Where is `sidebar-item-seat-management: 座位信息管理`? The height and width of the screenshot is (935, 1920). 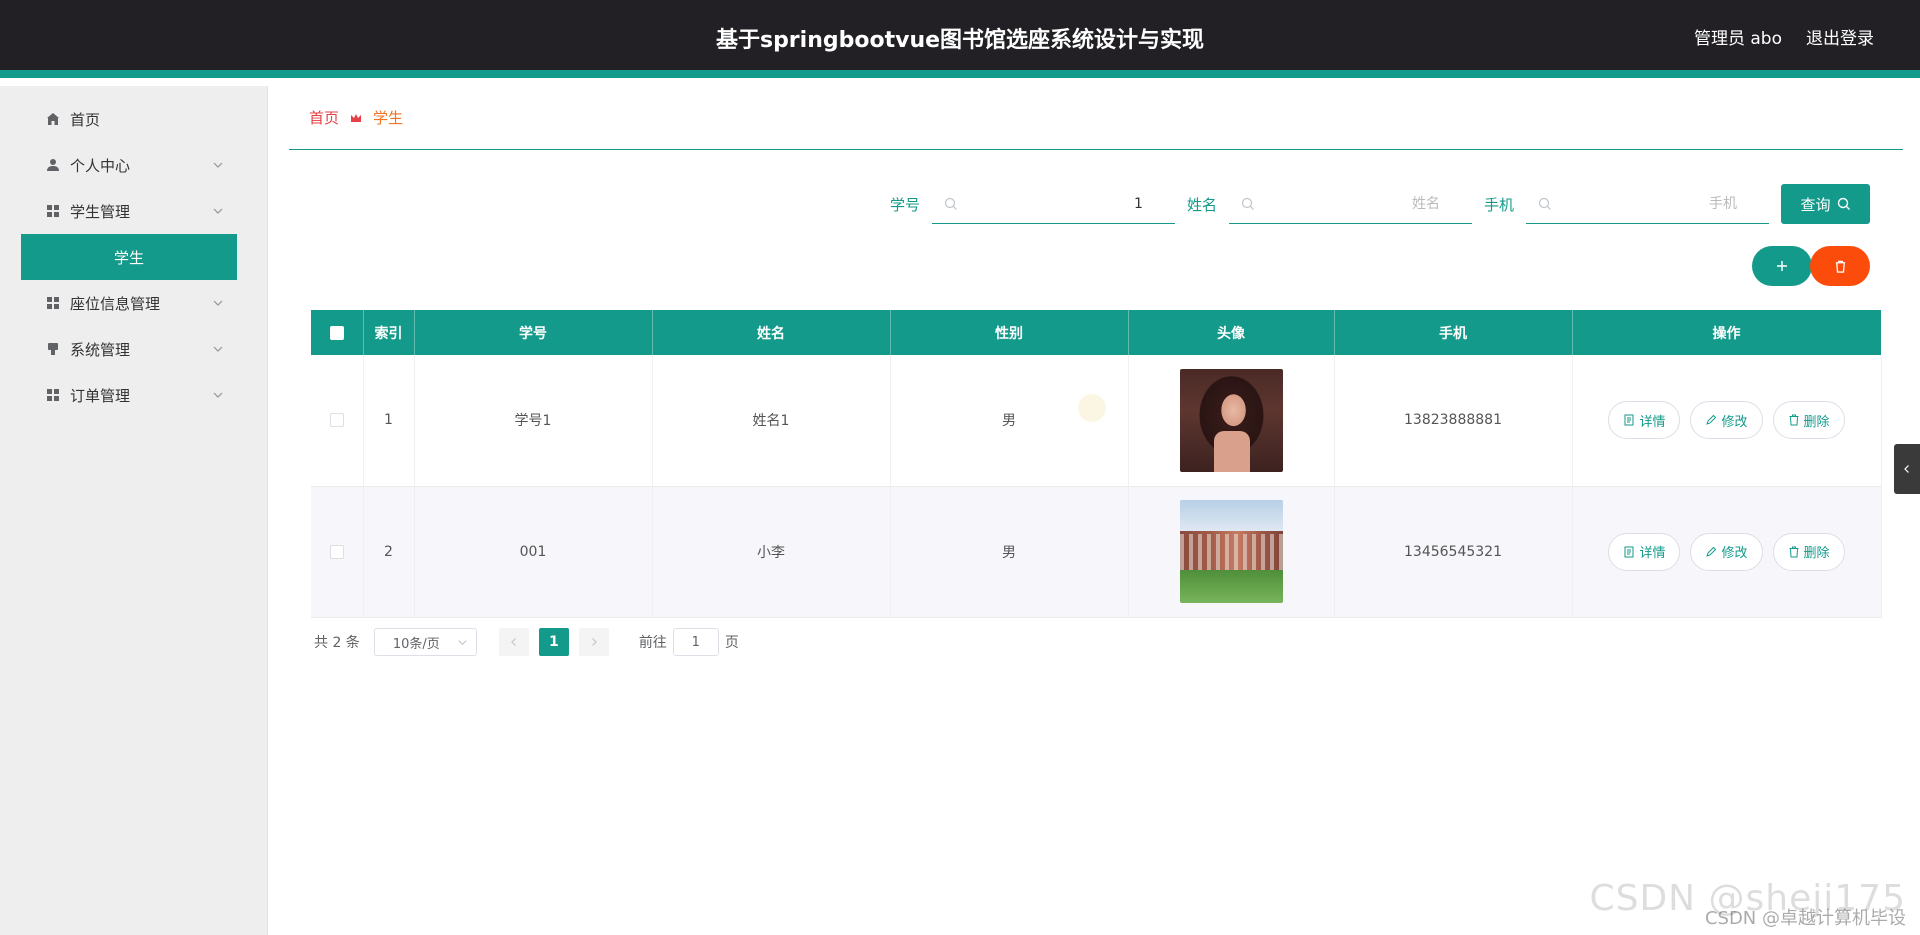 sidebar-item-seat-management: 座位信息管理 is located at coordinates (133, 303).